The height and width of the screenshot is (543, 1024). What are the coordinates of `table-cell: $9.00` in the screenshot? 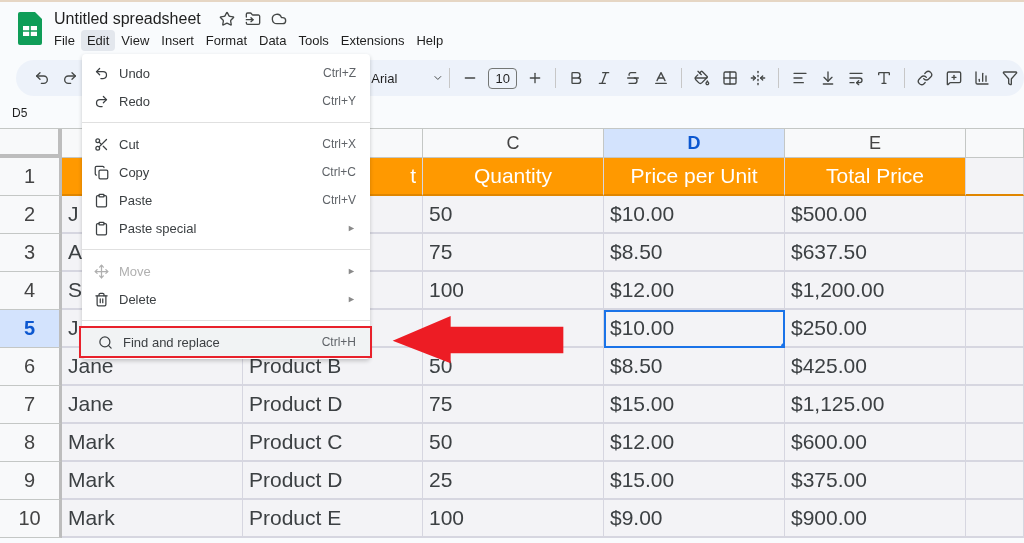 It's located at (694, 519).